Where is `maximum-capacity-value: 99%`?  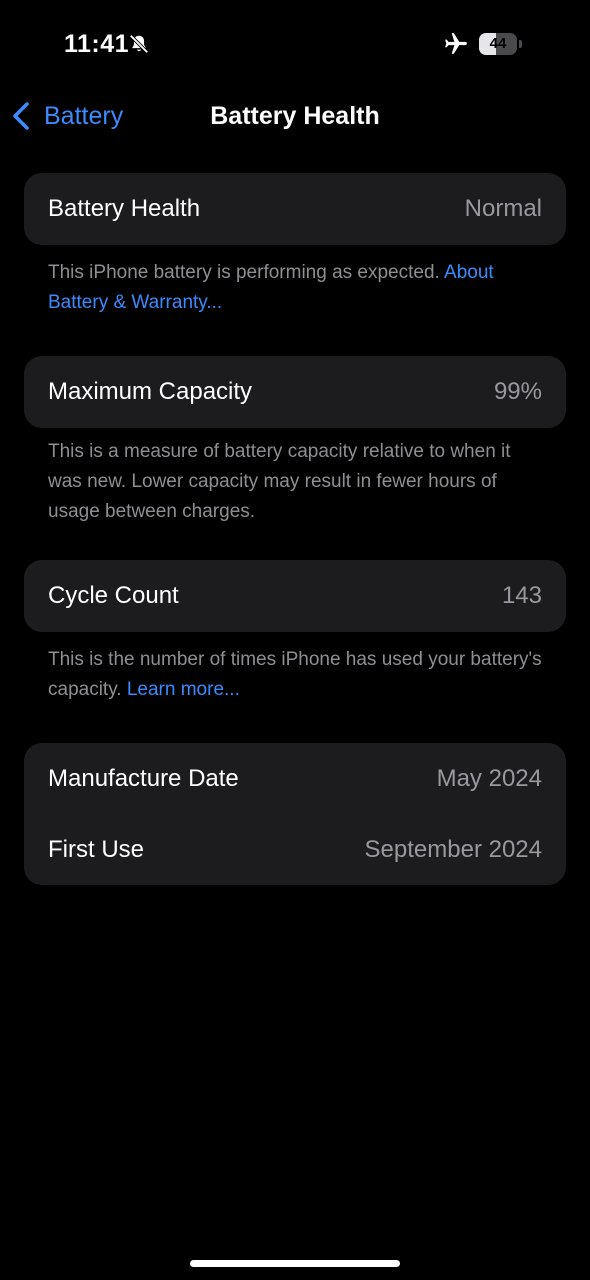
maximum-capacity-value: 99% is located at coordinates (517, 391).